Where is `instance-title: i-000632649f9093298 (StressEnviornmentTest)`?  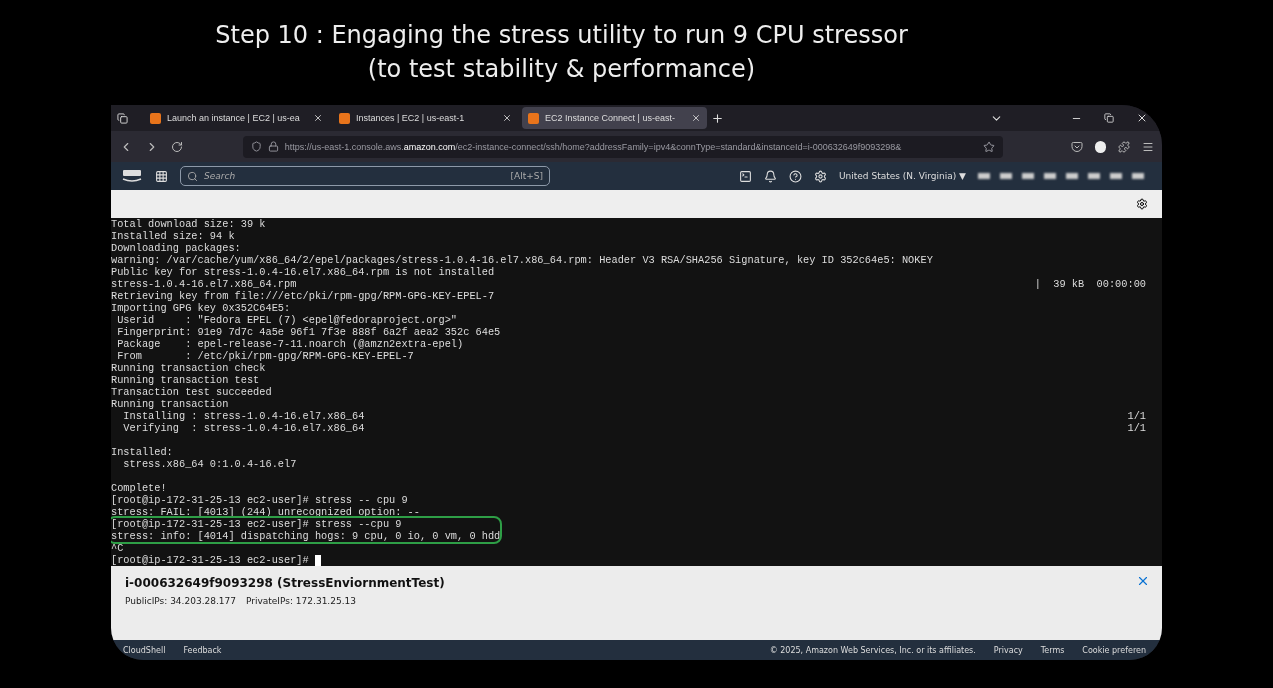 instance-title: i-000632649f9093298 (StressEnviornmentTest) is located at coordinates (285, 583).